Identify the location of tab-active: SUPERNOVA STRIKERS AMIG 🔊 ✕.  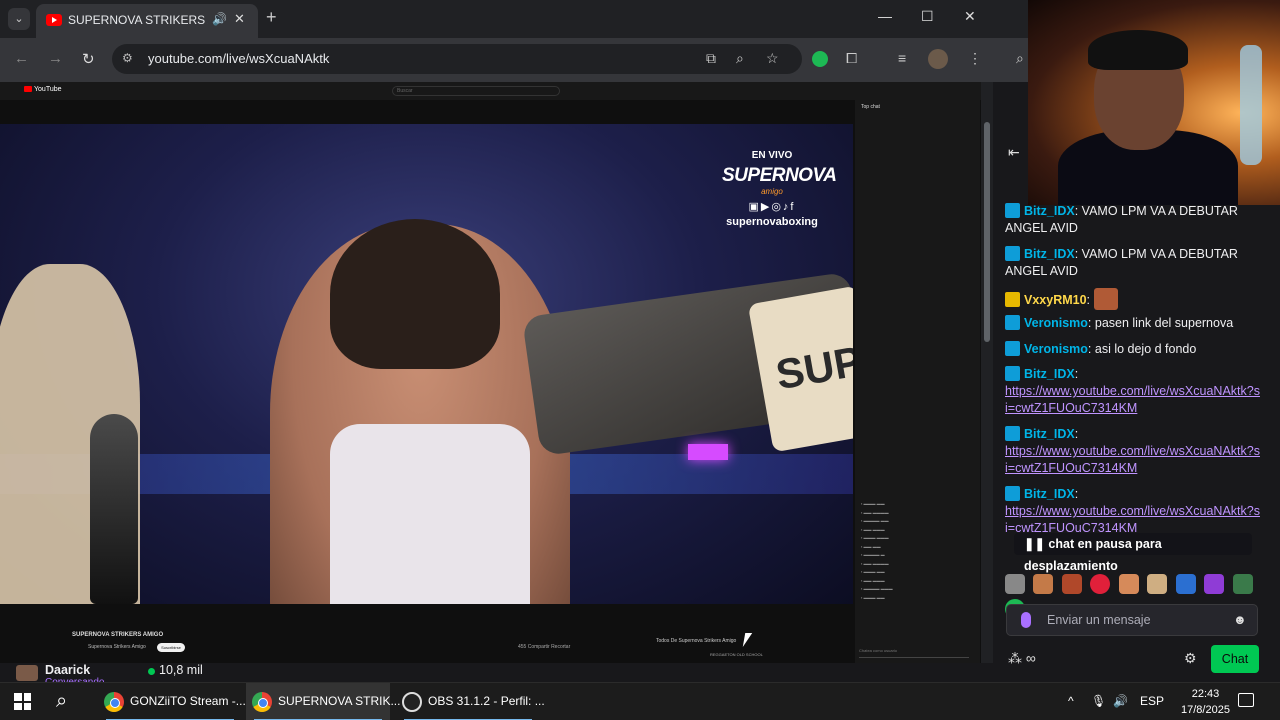
(147, 21).